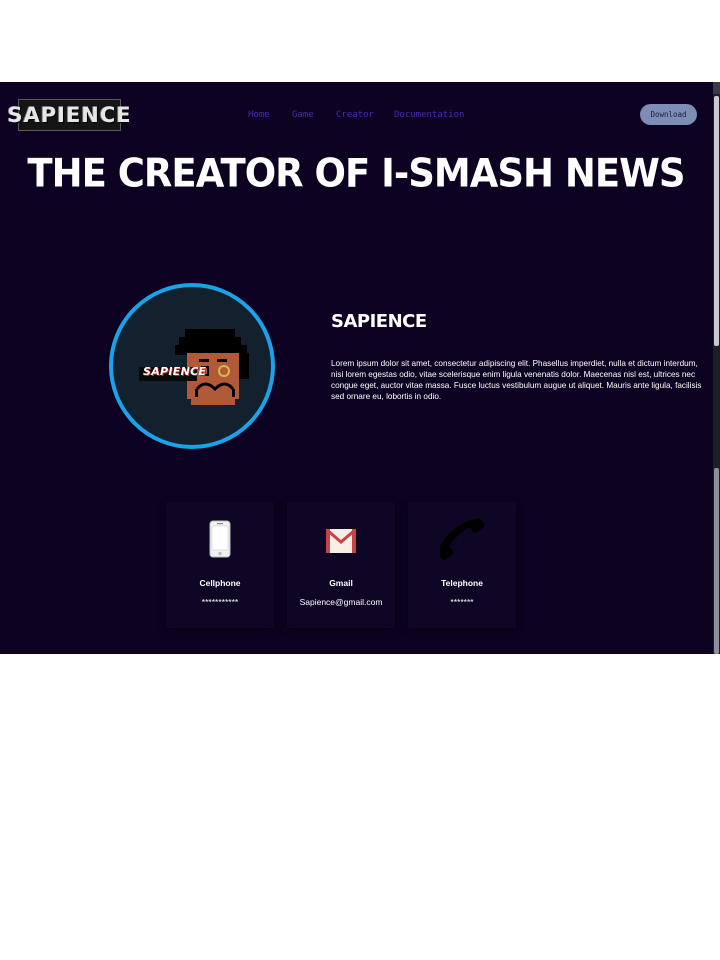 The image size is (720, 960). I want to click on contact-card-gmail: Gmail Sapience@gmail.com, so click(341, 565).